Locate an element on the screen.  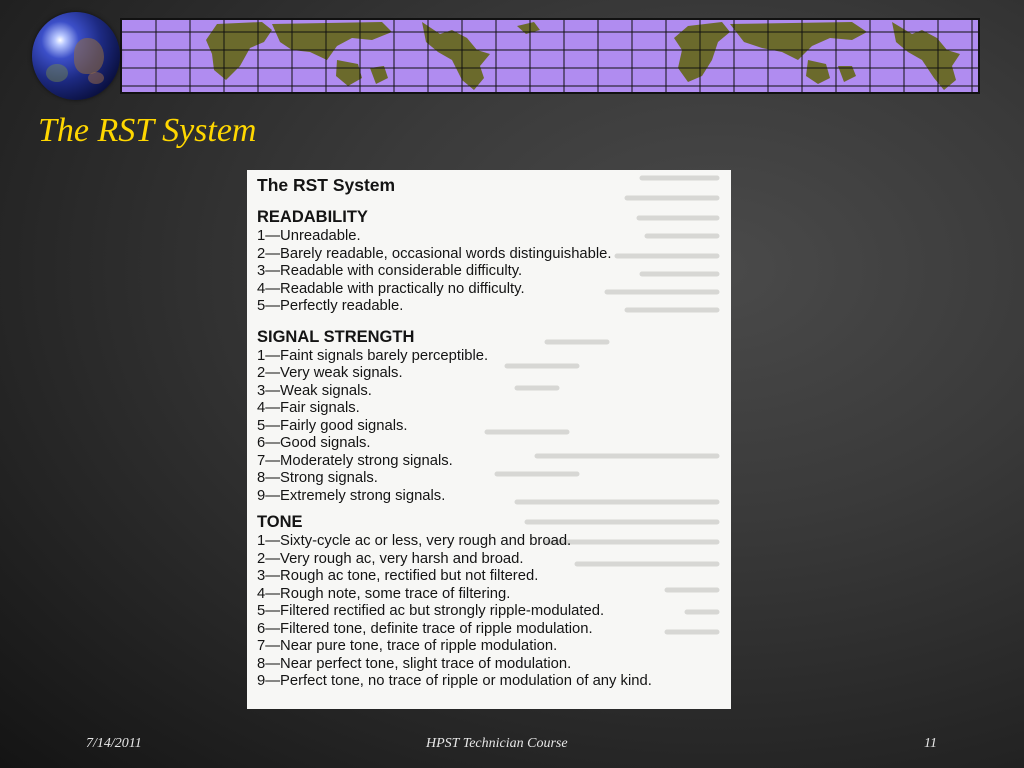
list-item: 8—Strong signals. is located at coordinates (317, 478).